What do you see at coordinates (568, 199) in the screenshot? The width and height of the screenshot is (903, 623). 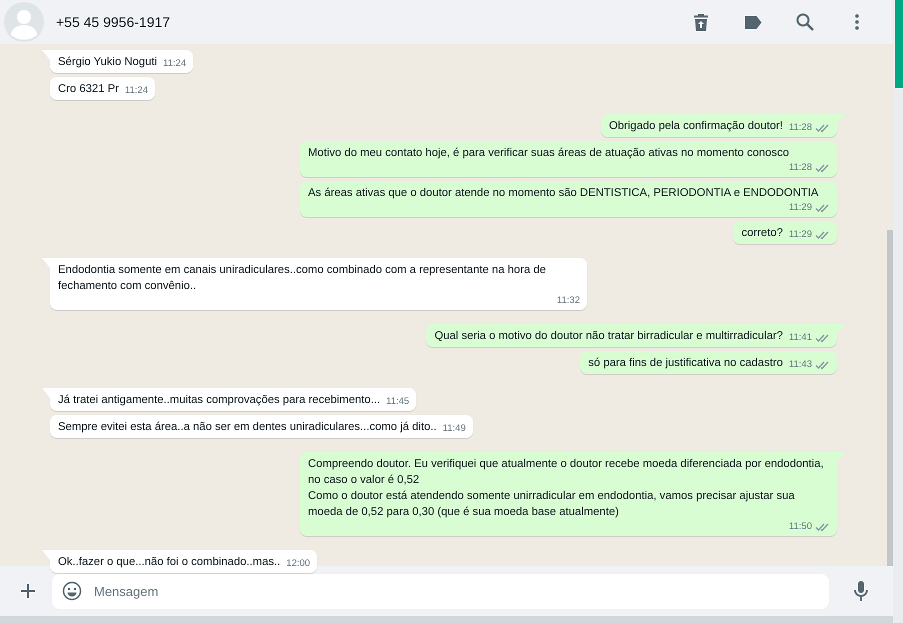 I see `sent-message: As áreas ativas que o doutor atende no momento são DENTISTICA, PERIODONTIA e ENDODONTIA 11:29` at bounding box center [568, 199].